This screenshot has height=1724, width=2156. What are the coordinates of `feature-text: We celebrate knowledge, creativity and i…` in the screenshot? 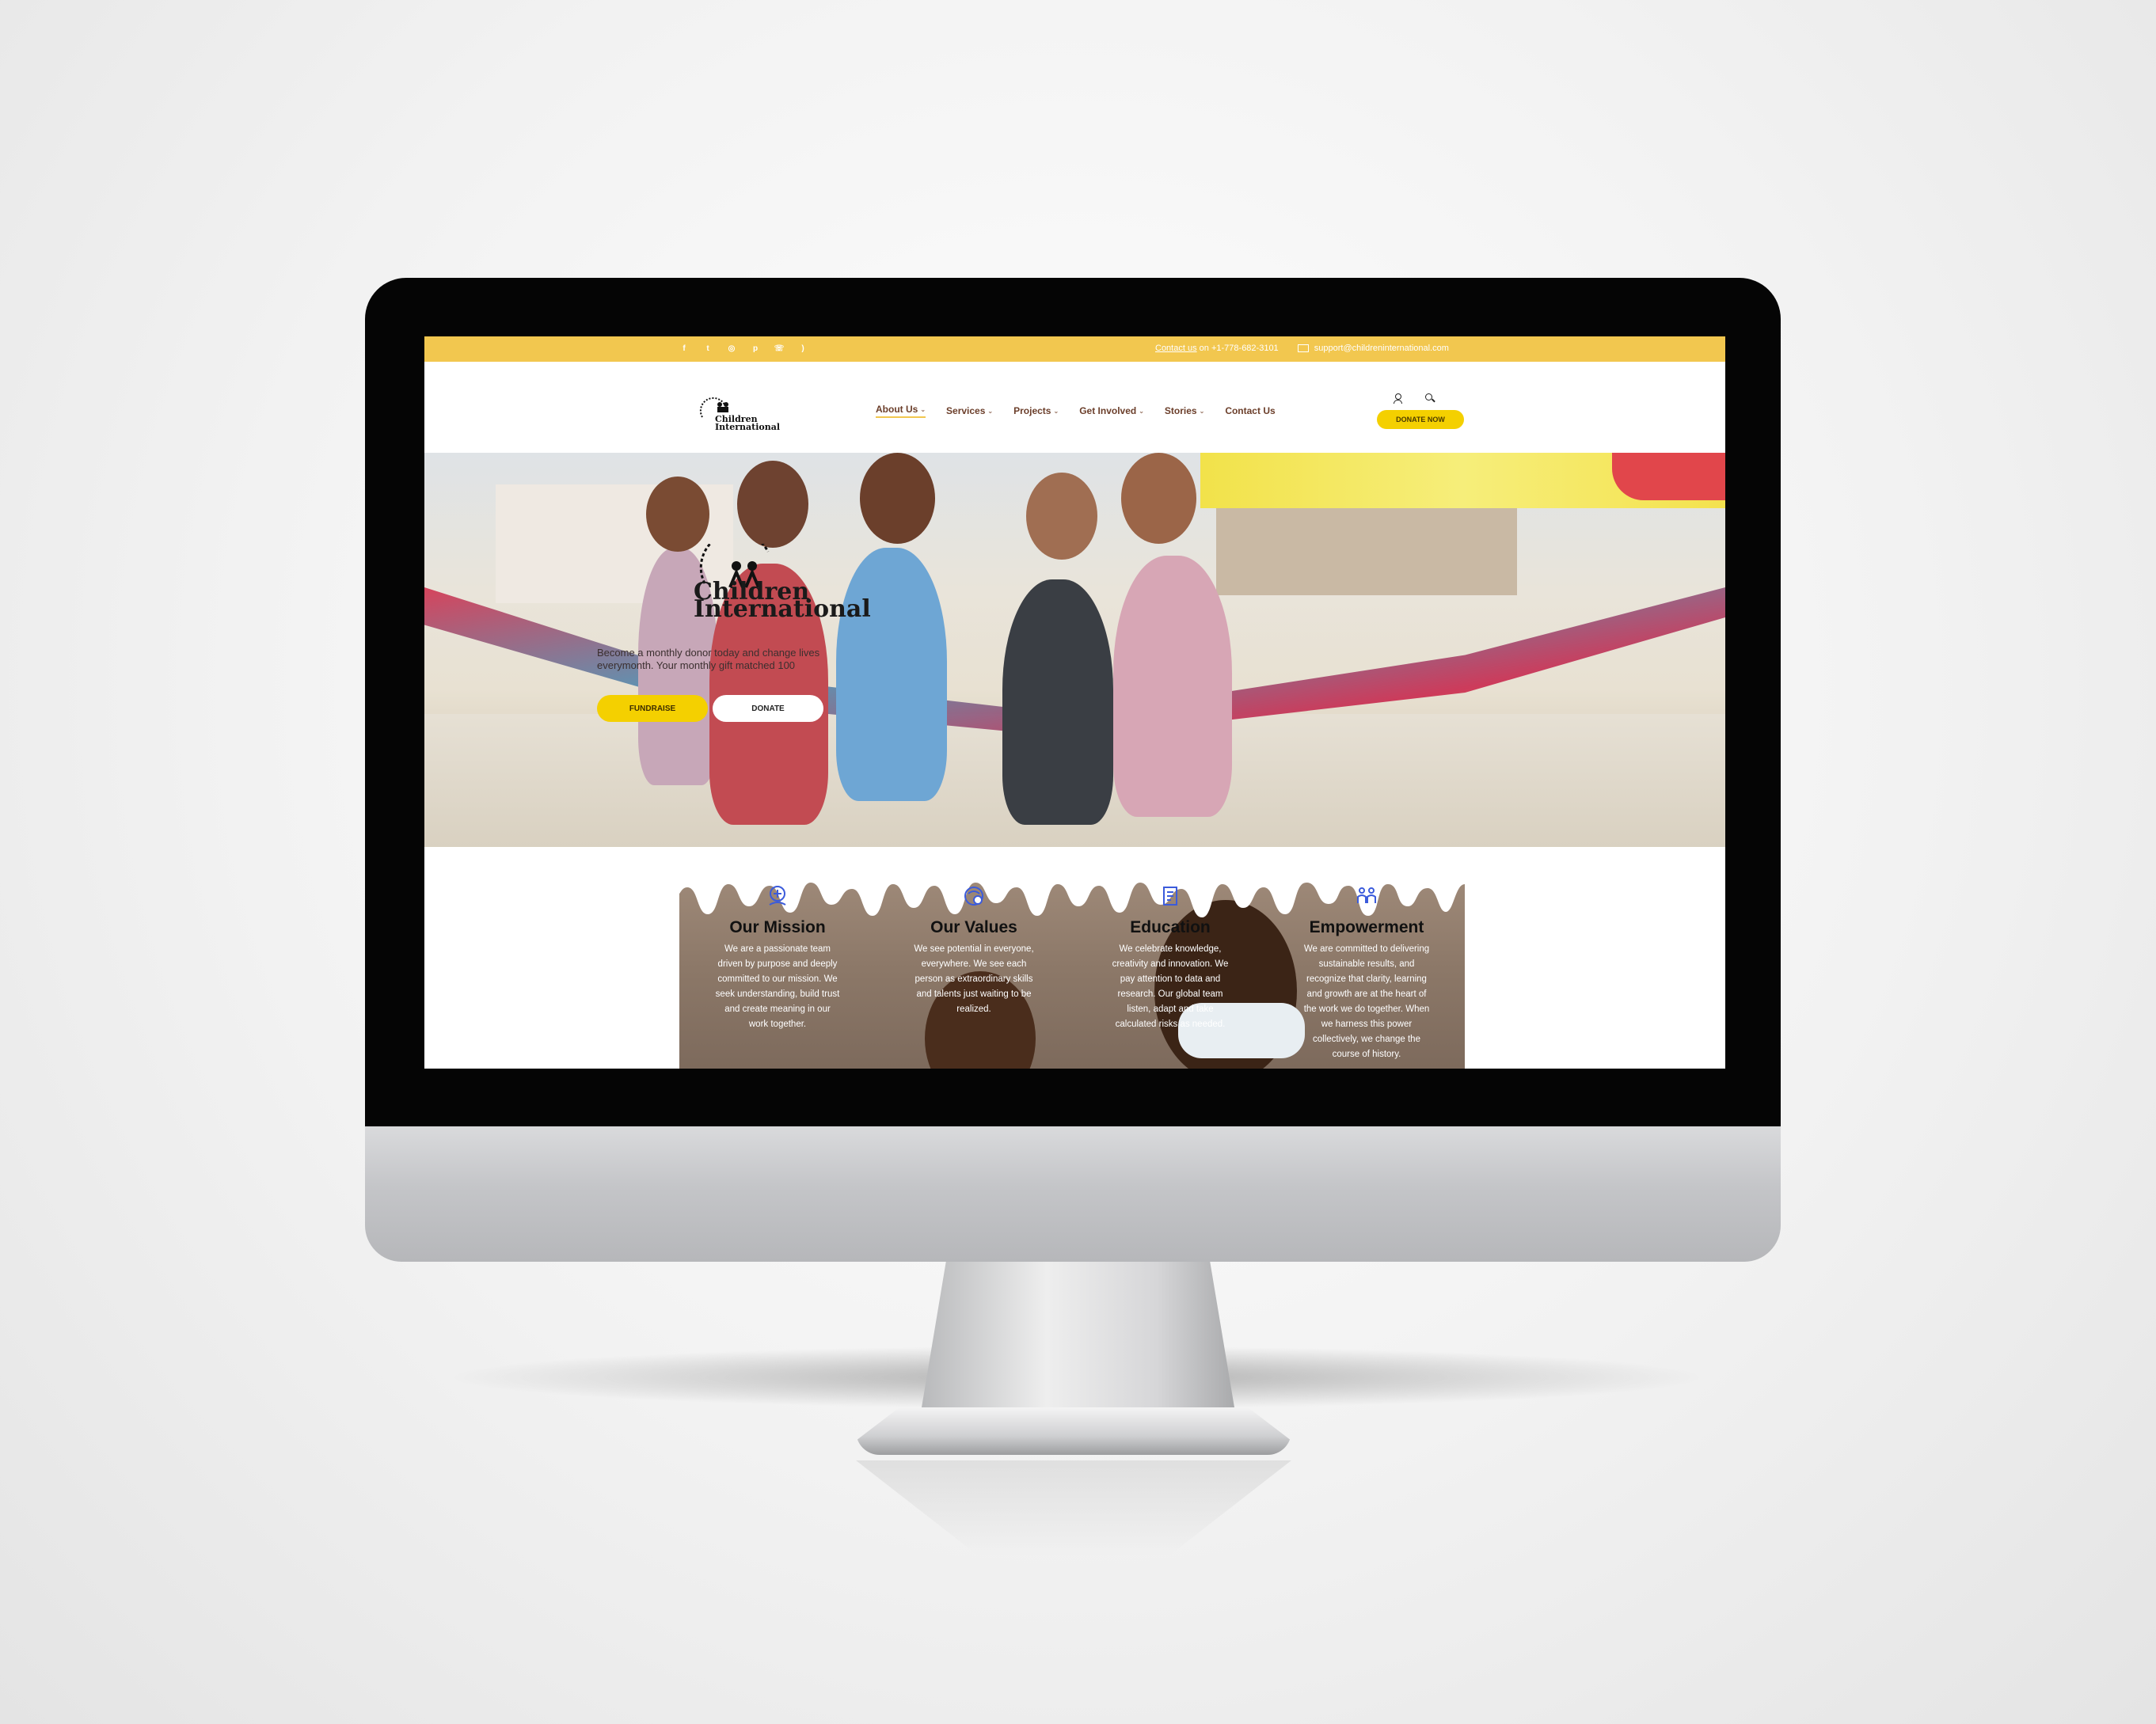 It's located at (1170, 987).